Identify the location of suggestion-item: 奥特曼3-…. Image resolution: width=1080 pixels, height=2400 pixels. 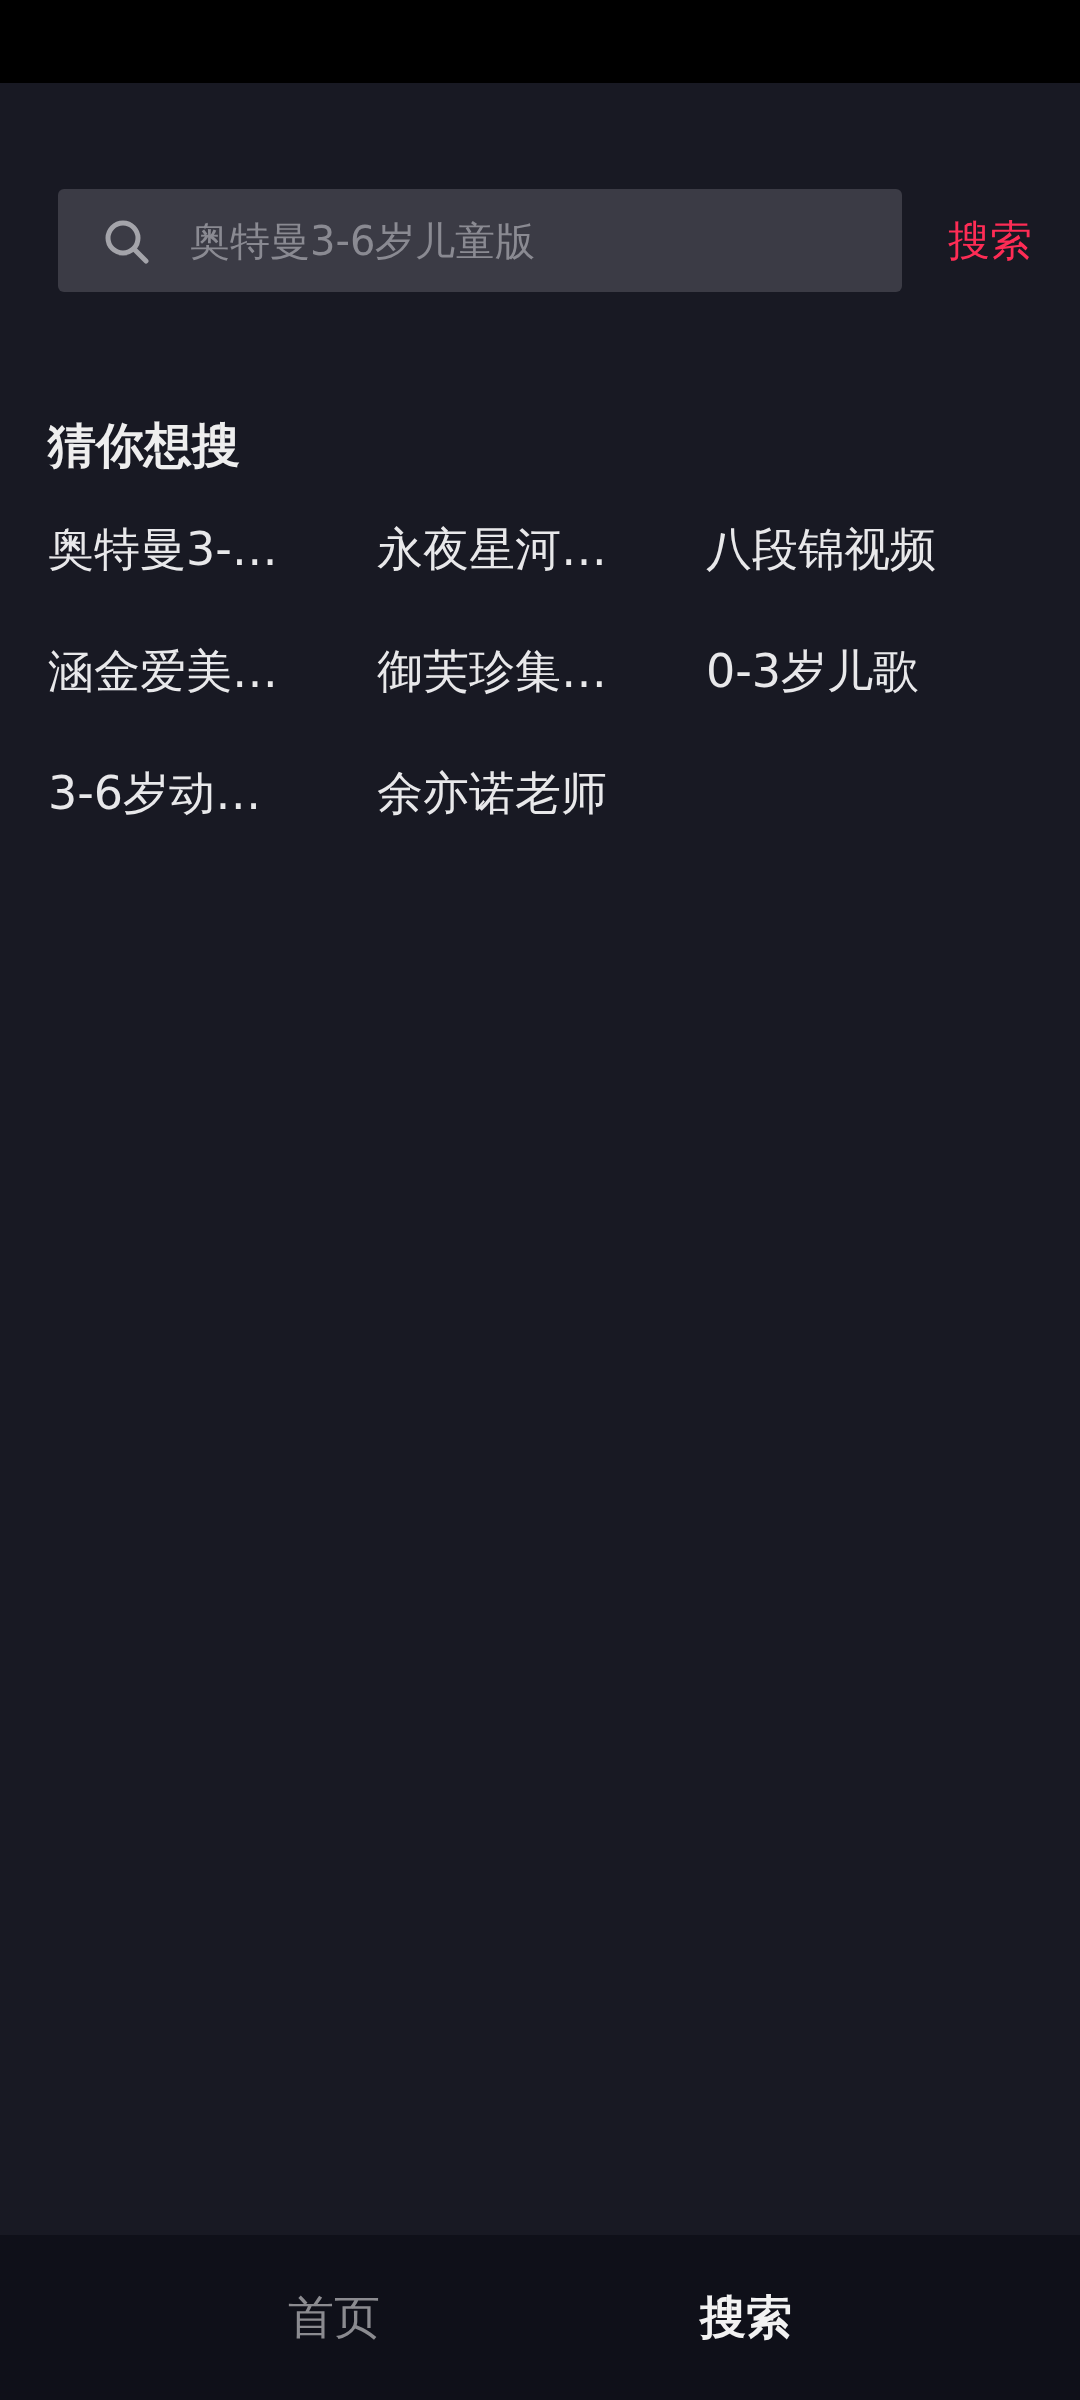
(212, 549).